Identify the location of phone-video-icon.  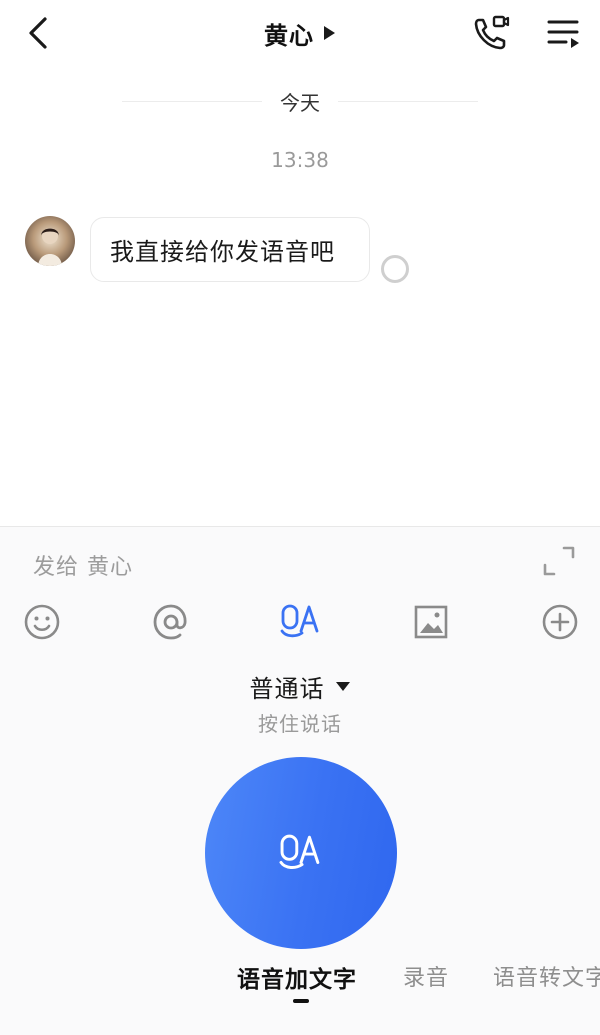
(492, 32).